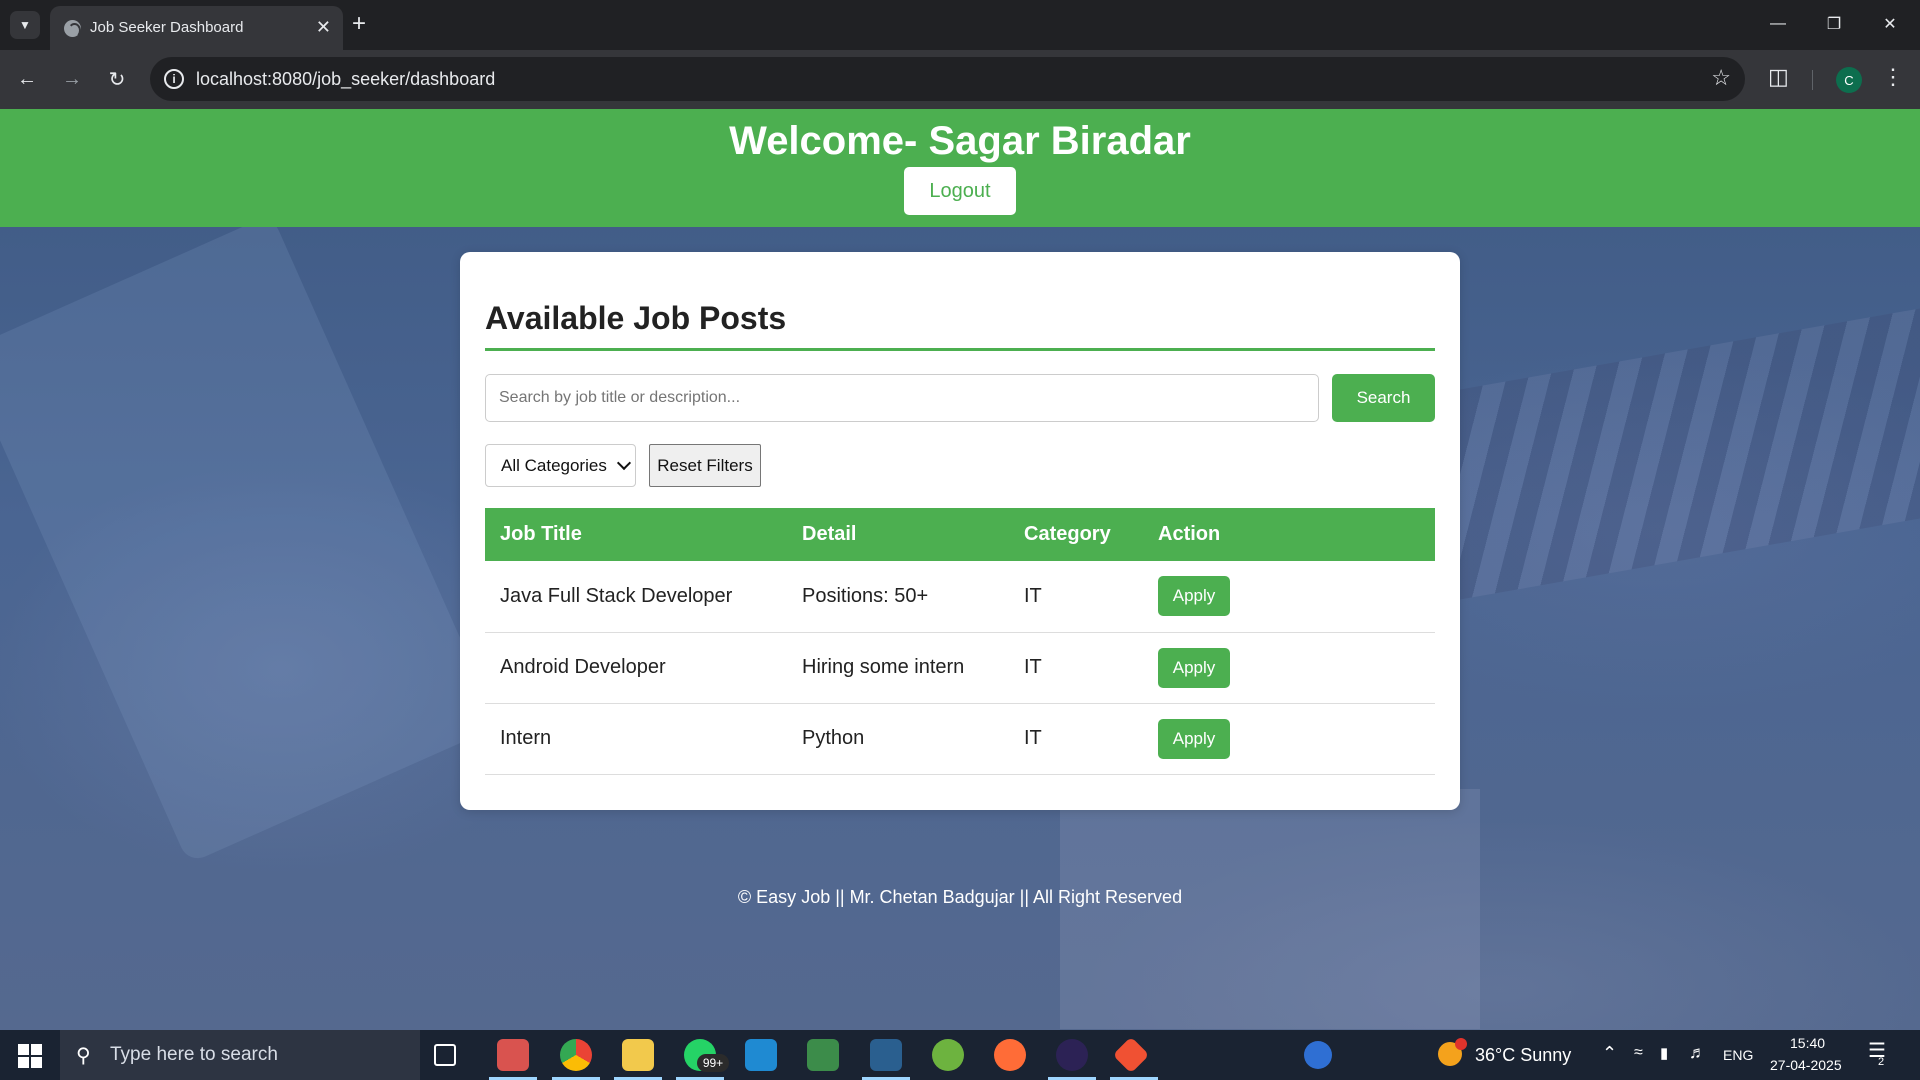 Image resolution: width=1920 pixels, height=1080 pixels. What do you see at coordinates (194, 1054) in the screenshot?
I see `taskbar-search-placeholder: Type here to search` at bounding box center [194, 1054].